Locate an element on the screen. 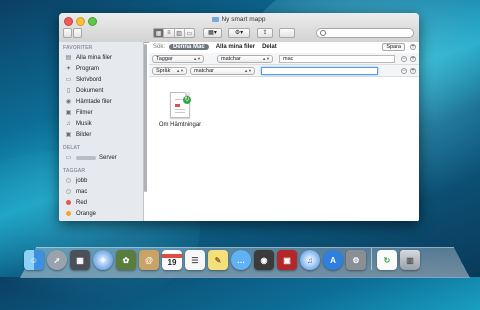  save-button: Spara is located at coordinates (393, 47).